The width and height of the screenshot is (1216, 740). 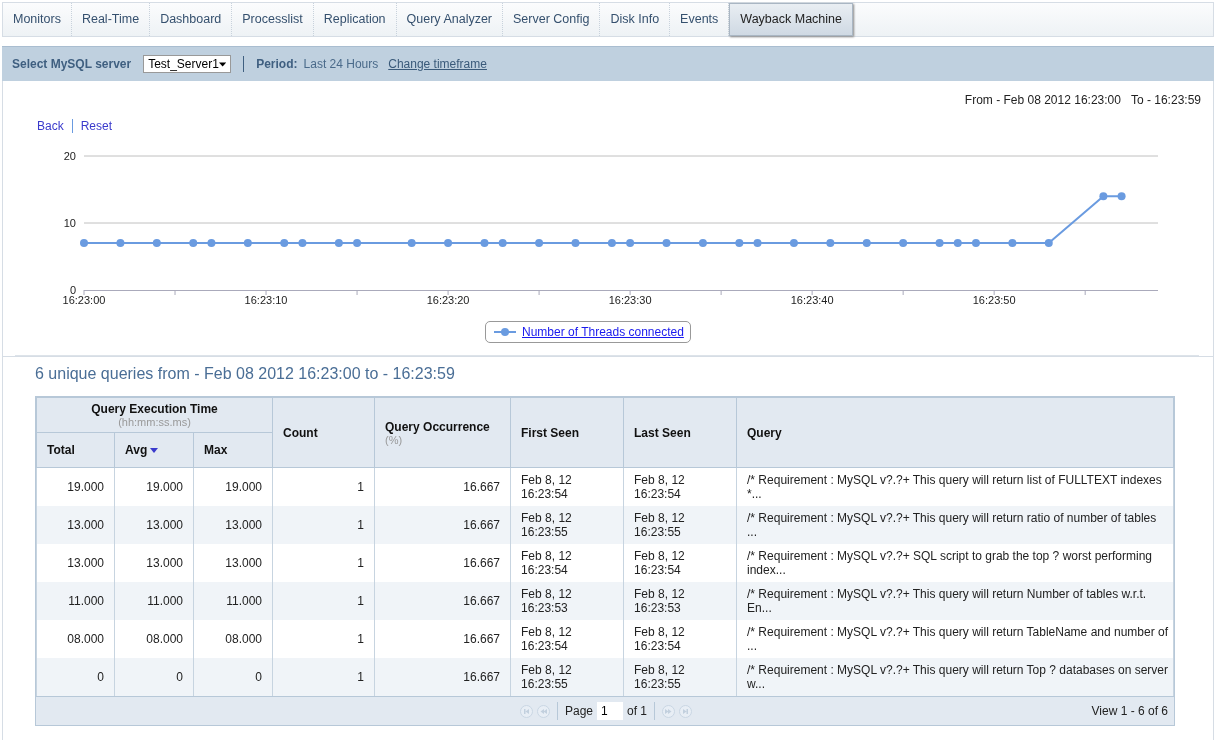 What do you see at coordinates (579, 711) in the screenshot?
I see `page-label: Page` at bounding box center [579, 711].